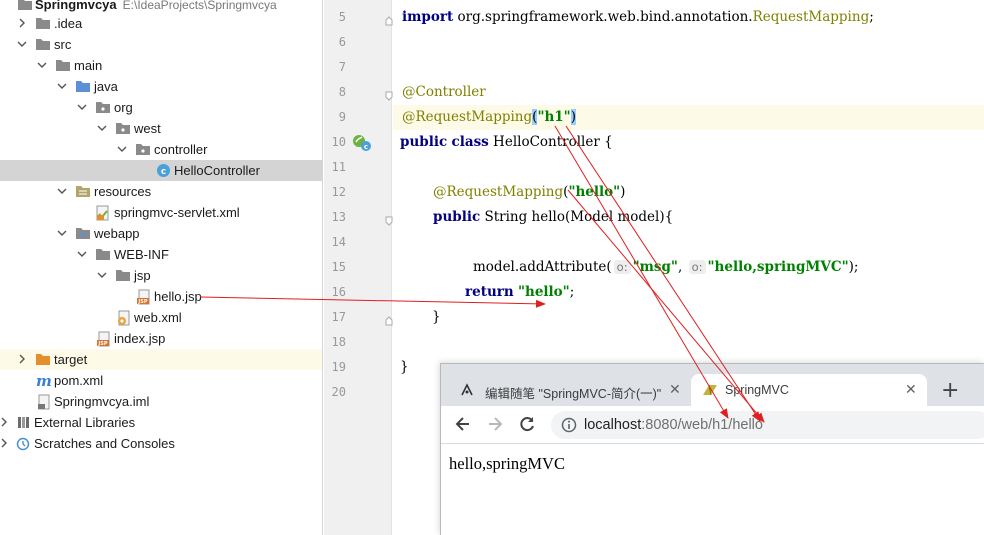 Image resolution: width=984 pixels, height=535 pixels. Describe the element at coordinates (217, 170) in the screenshot. I see `tree-label-hello-controller: HelloController` at that location.